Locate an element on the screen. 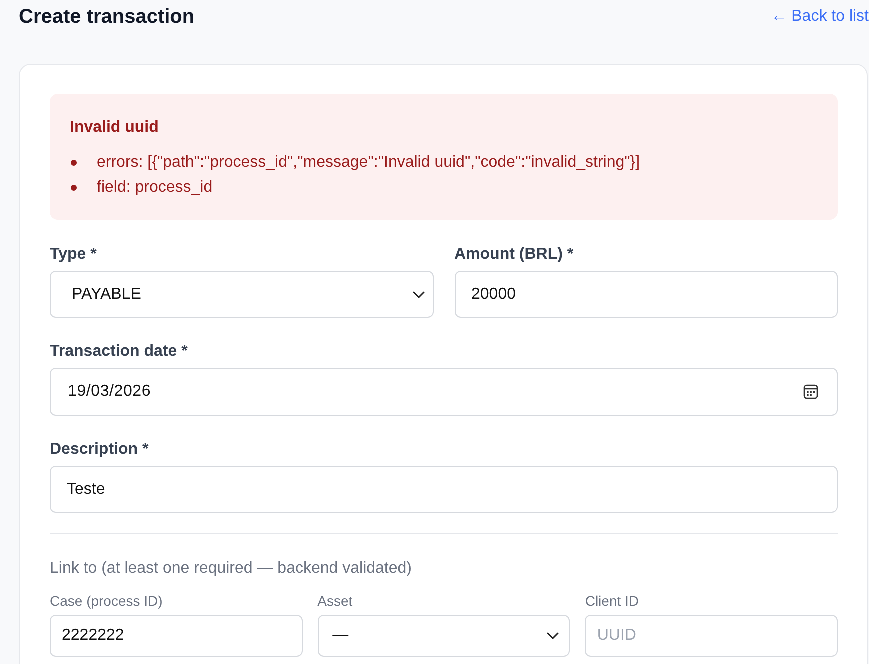 The width and height of the screenshot is (869, 664). field-label: Case (process ID) is located at coordinates (107, 601).